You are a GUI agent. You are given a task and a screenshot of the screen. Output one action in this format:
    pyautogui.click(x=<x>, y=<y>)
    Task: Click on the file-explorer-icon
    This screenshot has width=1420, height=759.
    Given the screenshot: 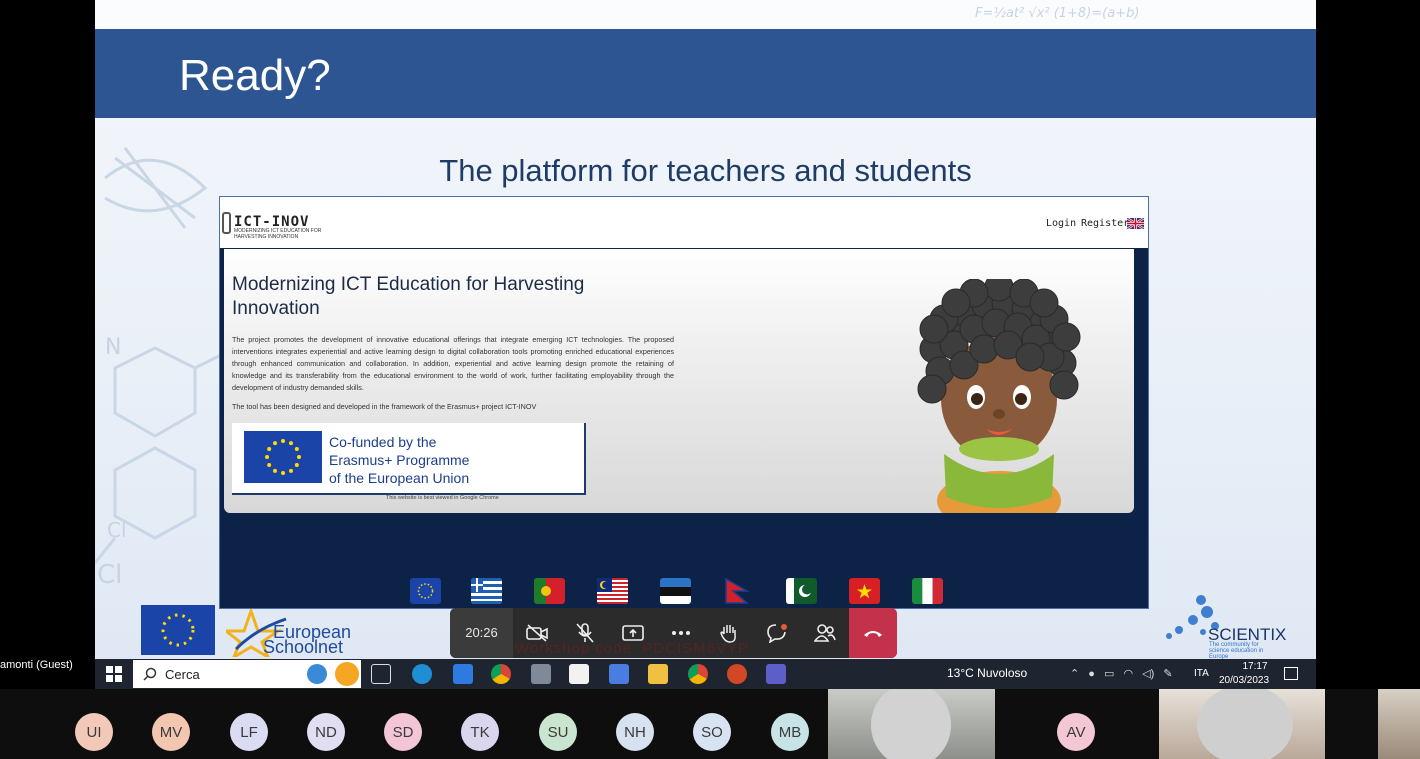 What is the action you would take?
    pyautogui.click(x=658, y=674)
    